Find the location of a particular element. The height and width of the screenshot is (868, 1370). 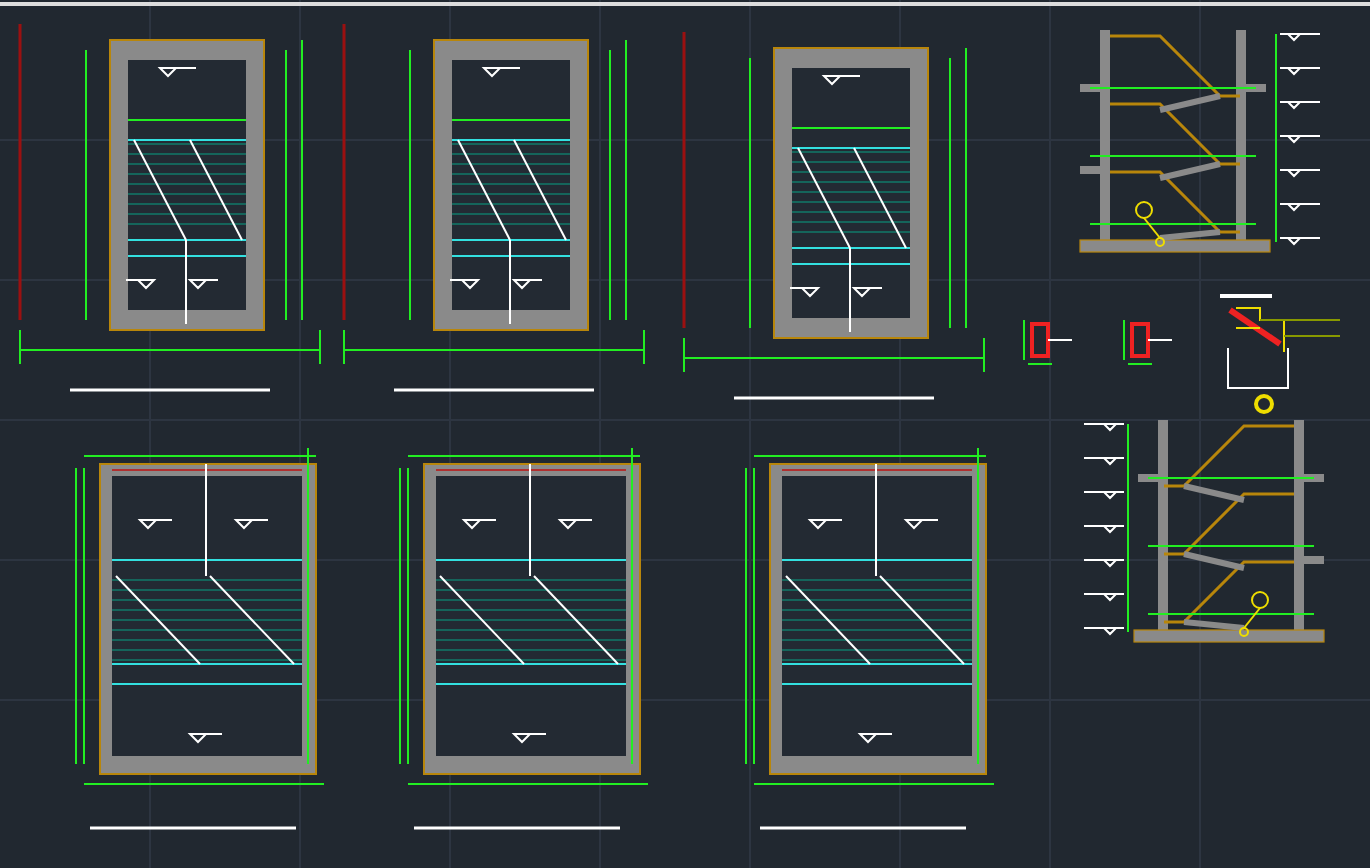

beam-detail-drawing is located at coordinates (1280, 354).